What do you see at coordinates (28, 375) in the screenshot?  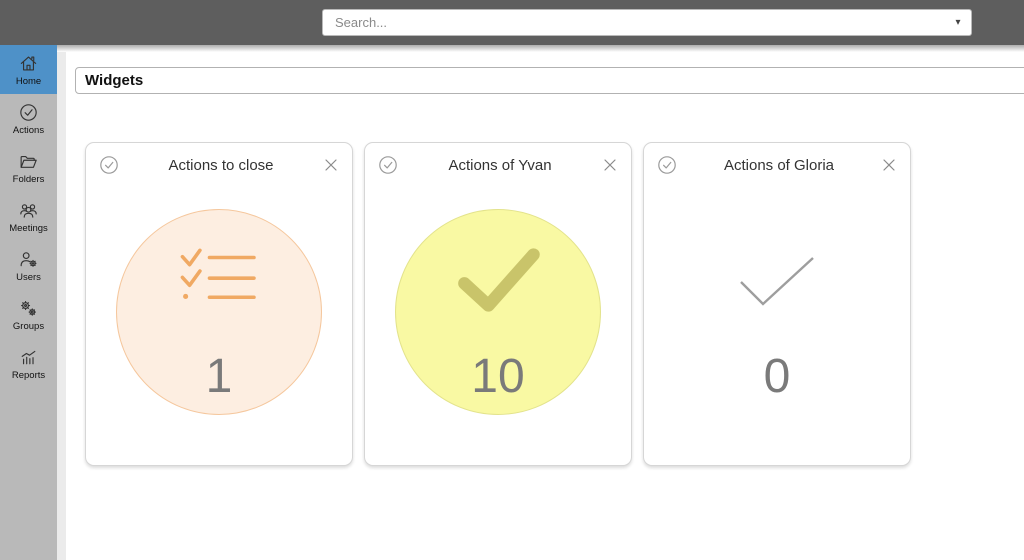 I see `sidebar-label: Reports` at bounding box center [28, 375].